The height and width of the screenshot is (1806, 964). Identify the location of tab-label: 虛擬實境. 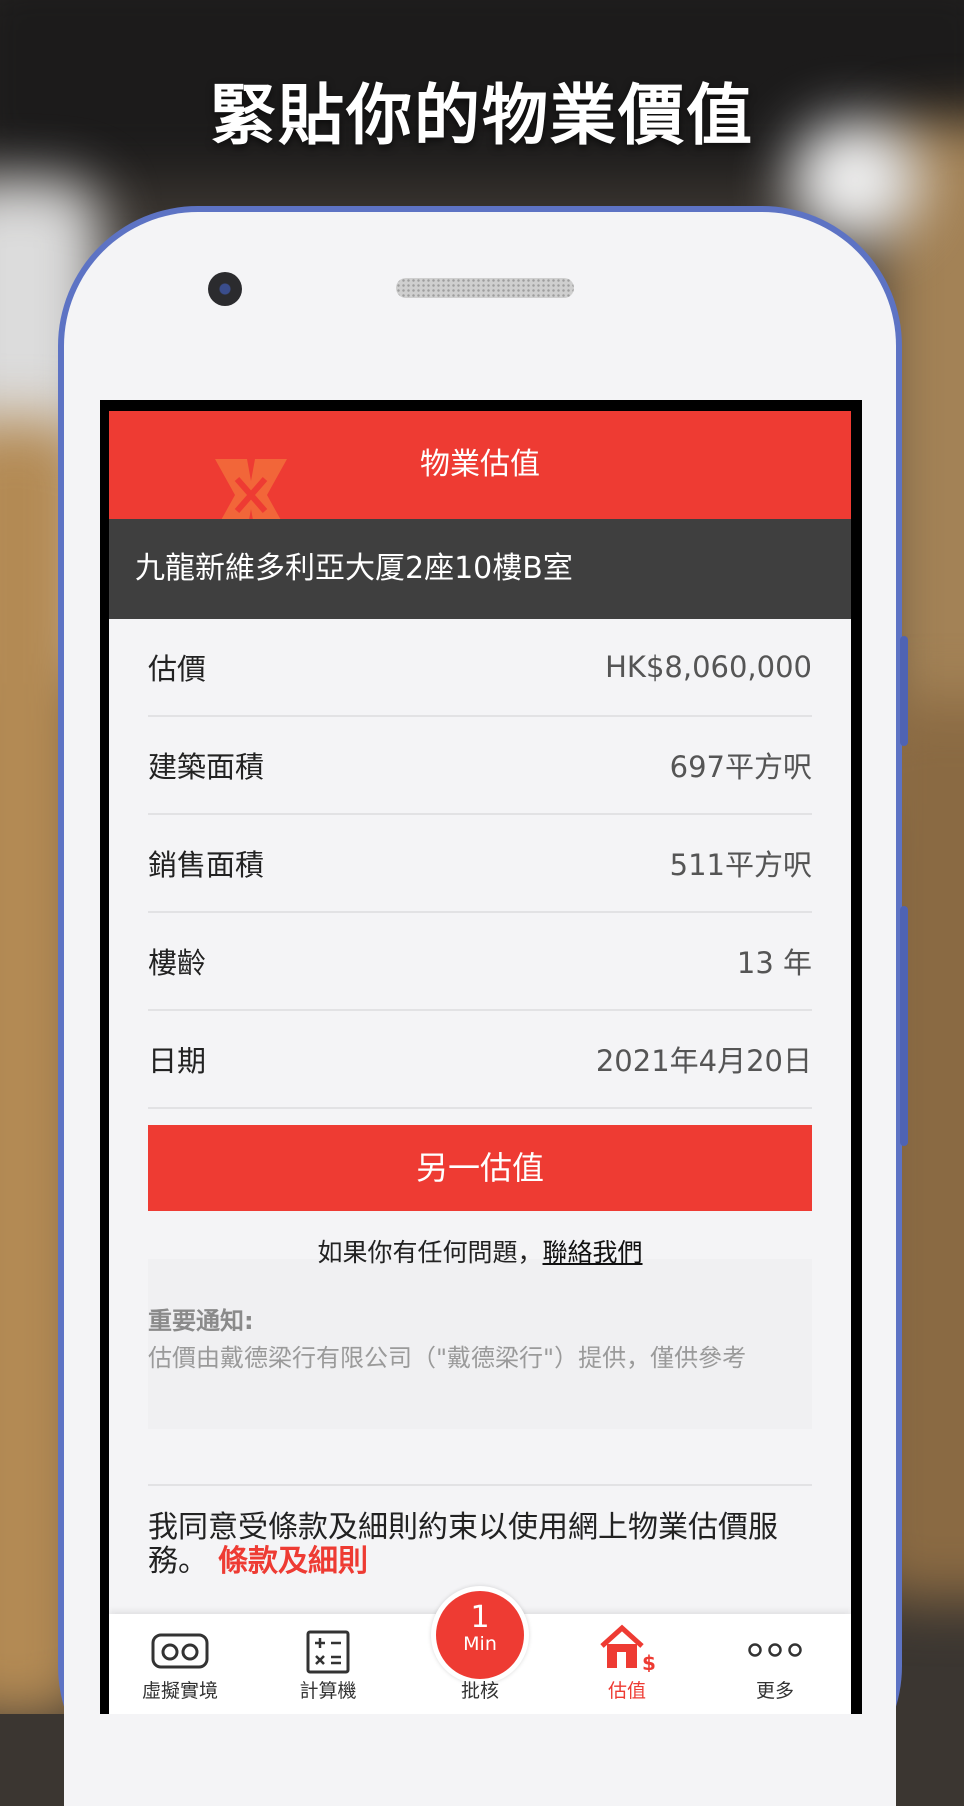
(179, 1691).